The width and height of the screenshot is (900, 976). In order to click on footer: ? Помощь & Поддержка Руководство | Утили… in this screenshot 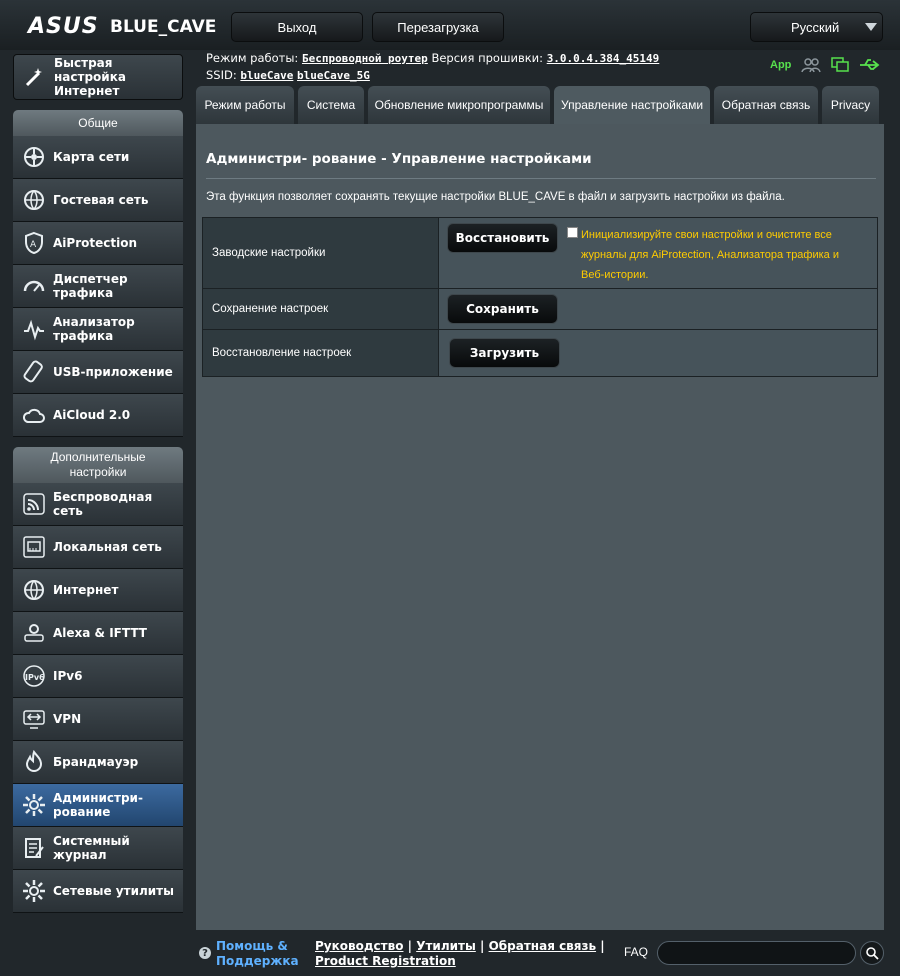, I will do `click(548, 955)`.